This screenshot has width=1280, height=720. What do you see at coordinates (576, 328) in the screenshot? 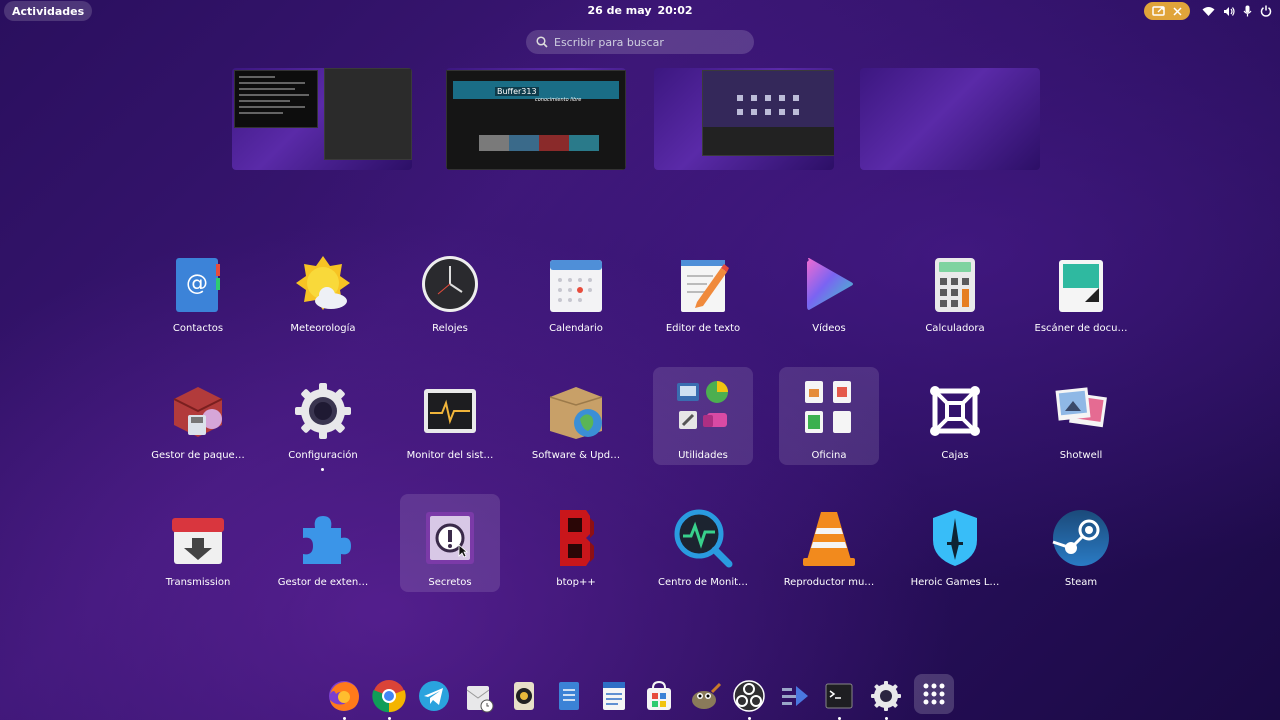
I see `app-label: Calendario` at bounding box center [576, 328].